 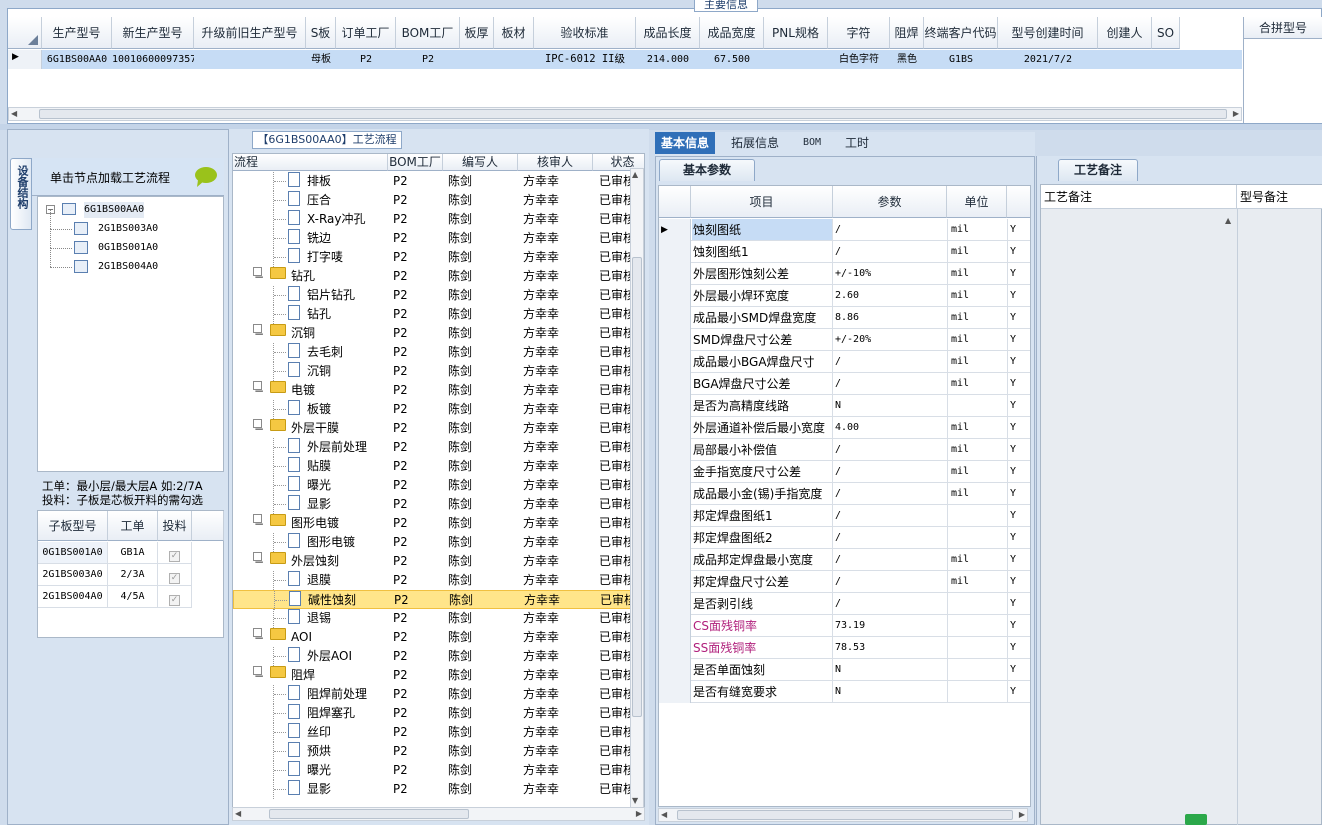 I want to click on col-header: 阻焊, so click(x=907, y=33).